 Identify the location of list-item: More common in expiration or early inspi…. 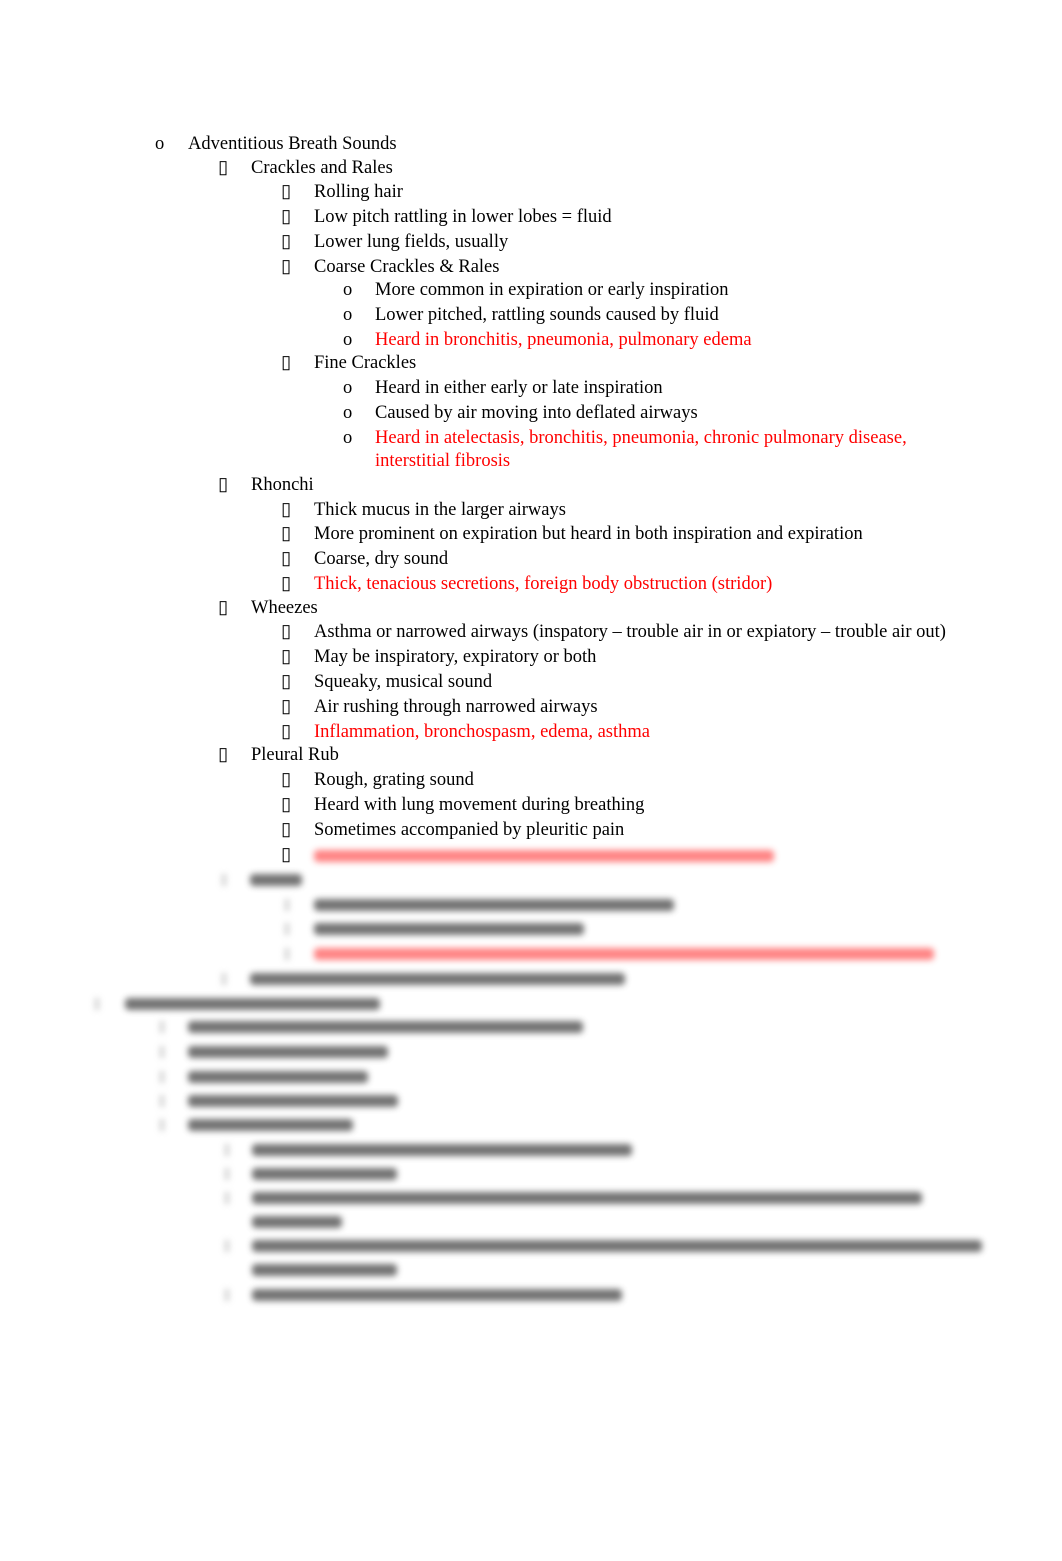
(552, 290).